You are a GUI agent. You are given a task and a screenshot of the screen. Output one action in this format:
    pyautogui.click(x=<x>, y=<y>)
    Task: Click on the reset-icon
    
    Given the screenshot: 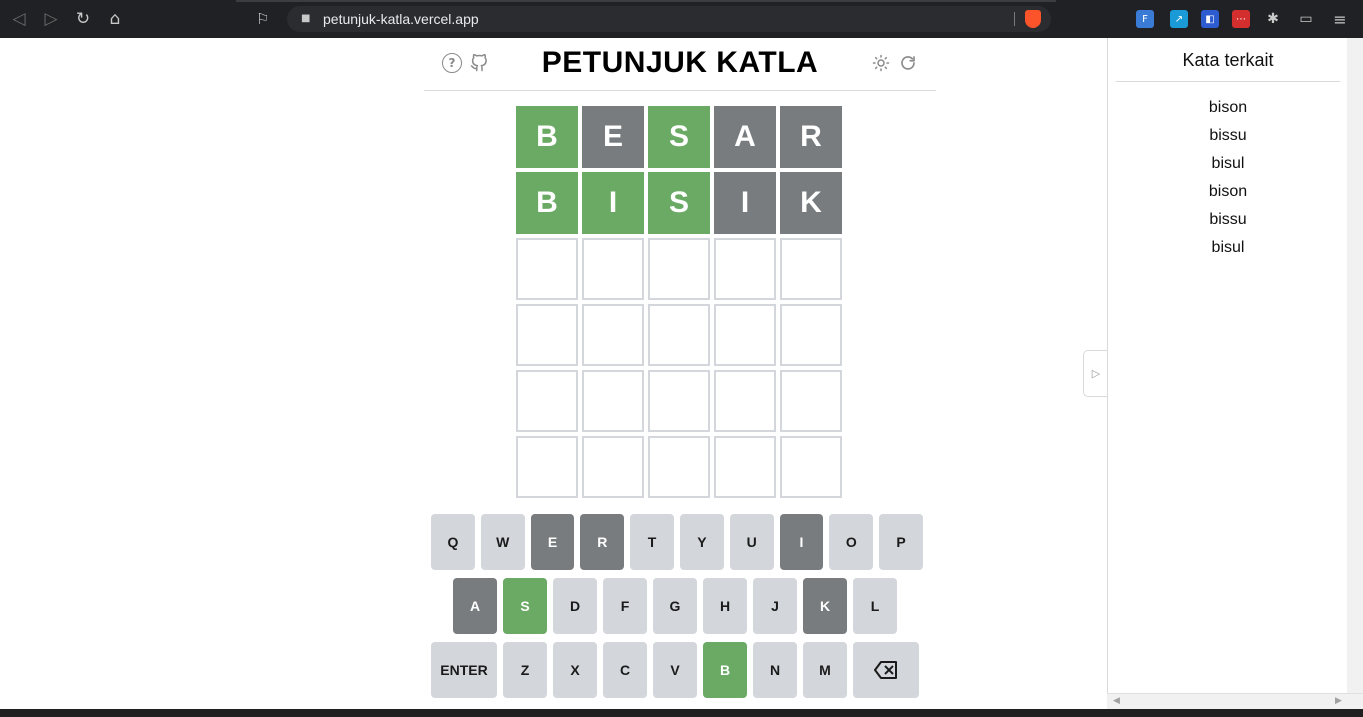 What is the action you would take?
    pyautogui.click(x=908, y=63)
    